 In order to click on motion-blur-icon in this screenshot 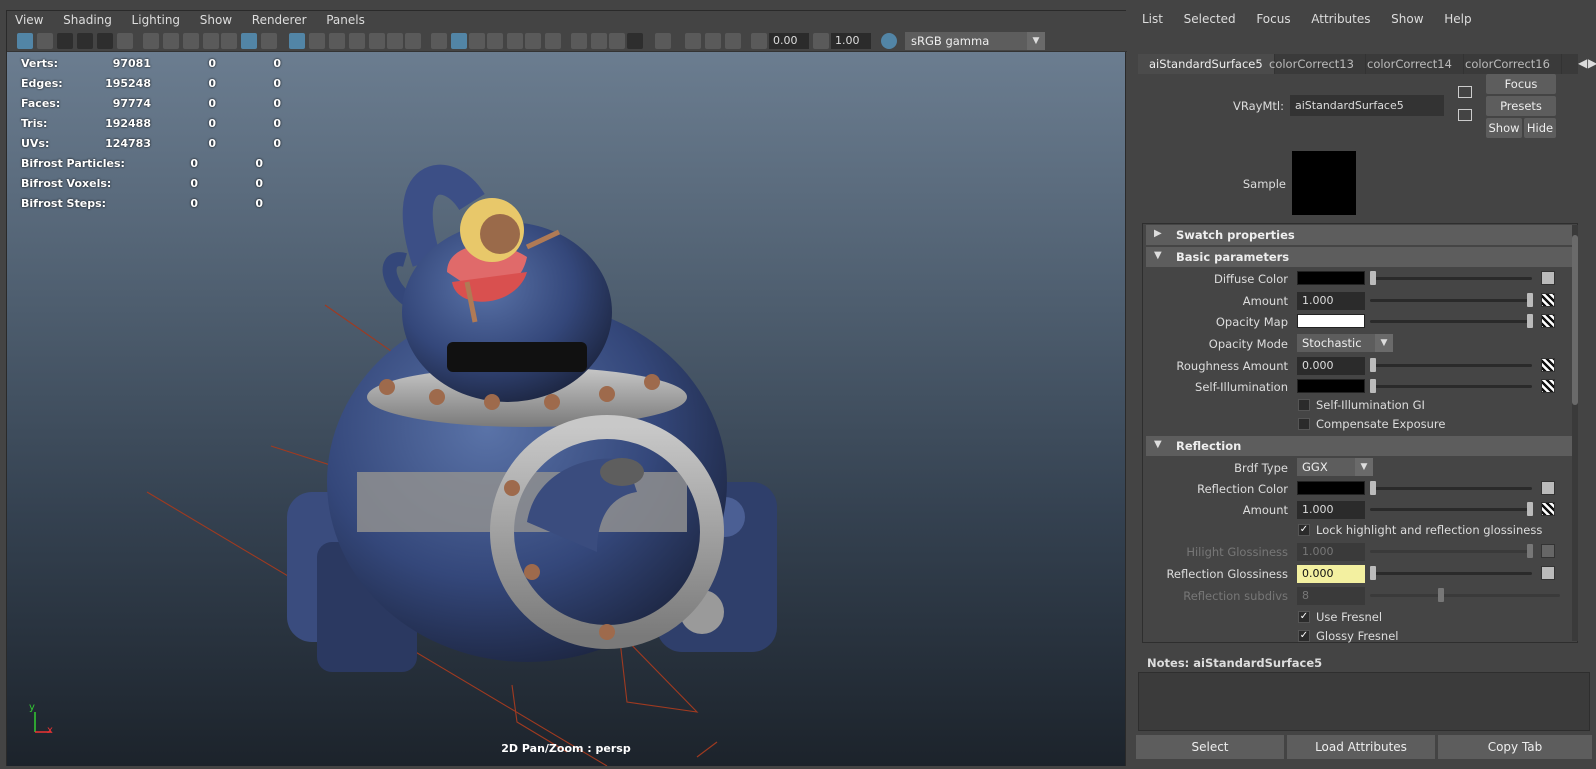, I will do `click(599, 41)`.